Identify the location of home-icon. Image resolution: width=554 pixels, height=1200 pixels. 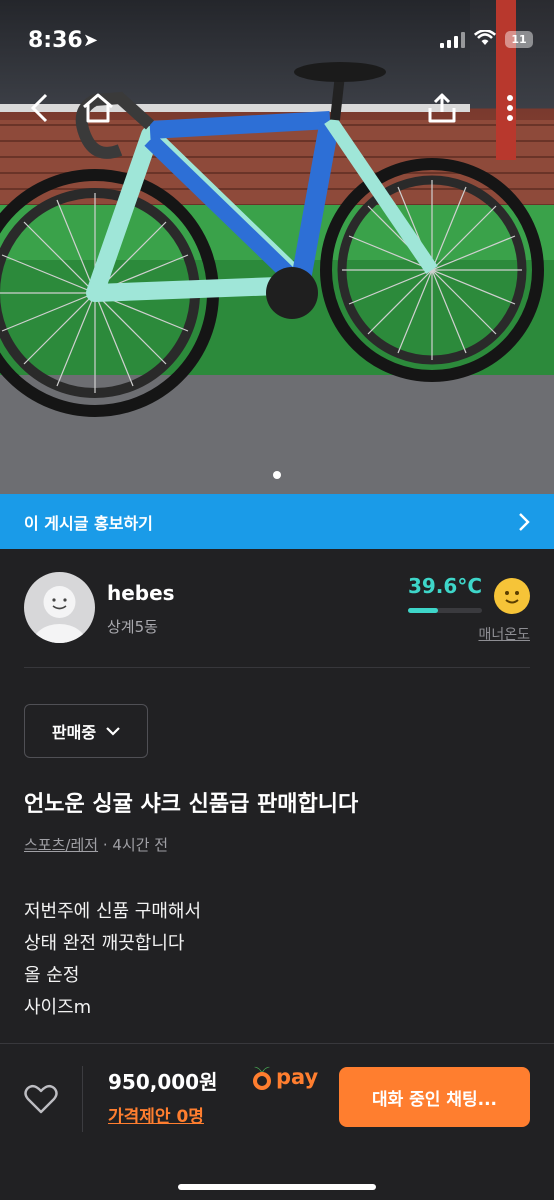
(98, 108).